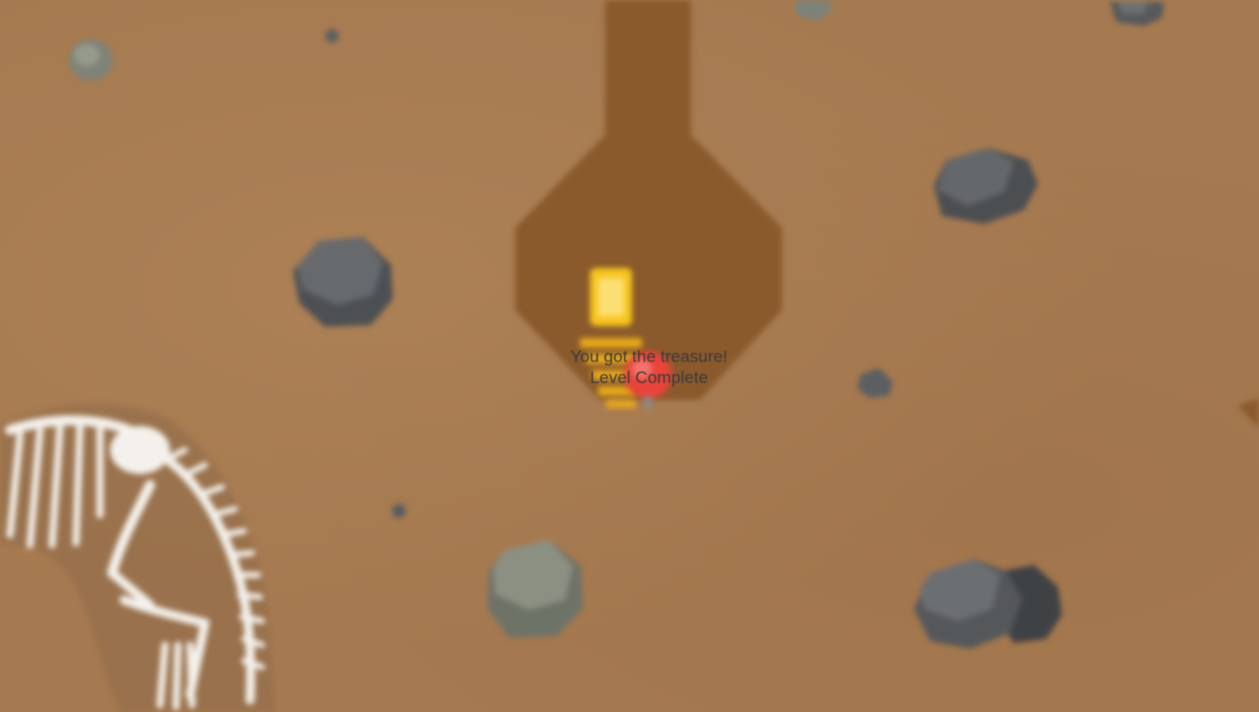 Image resolution: width=1259 pixels, height=712 pixels. Describe the element at coordinates (649, 377) in the screenshot. I see `level-complete-message: Level Complete` at that location.